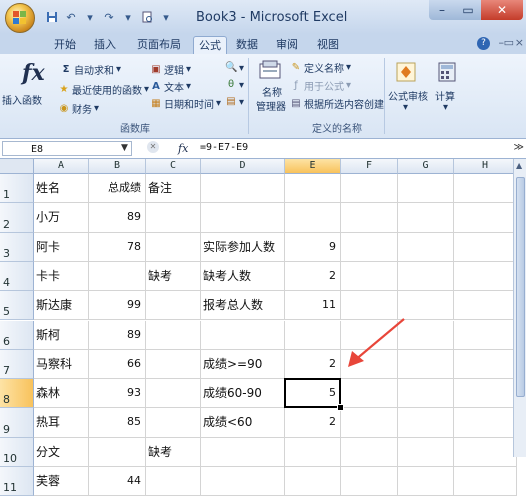  Describe the element at coordinates (369, 481) in the screenshot. I see `cell-F11` at that location.